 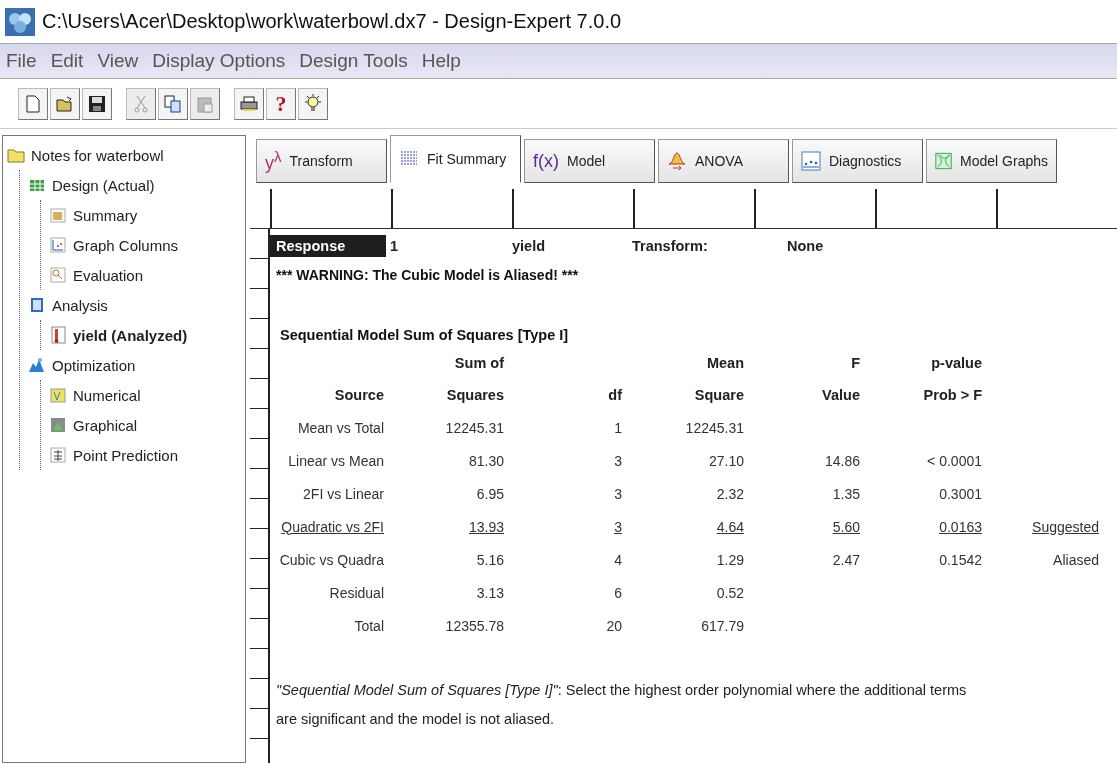 I want to click on contour-plot-icon, so click(x=944, y=161).